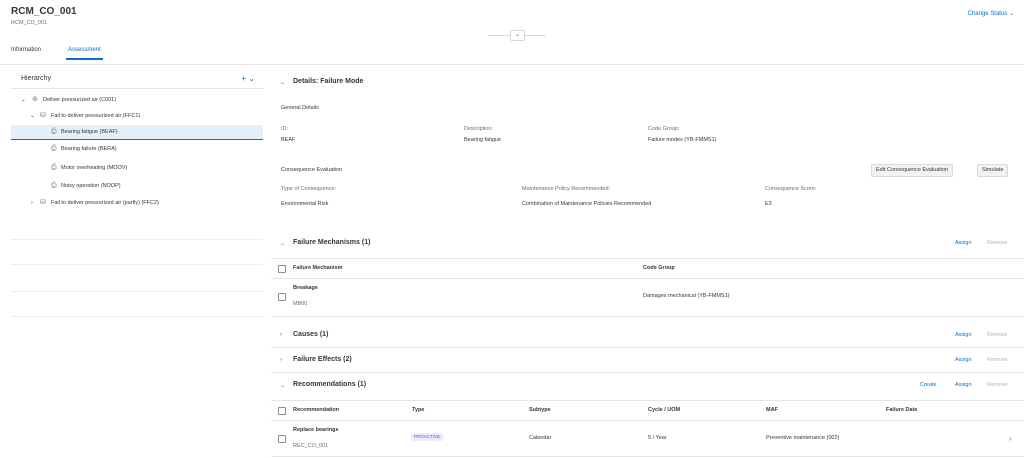  I want to click on section-divider, so click(647, 372).